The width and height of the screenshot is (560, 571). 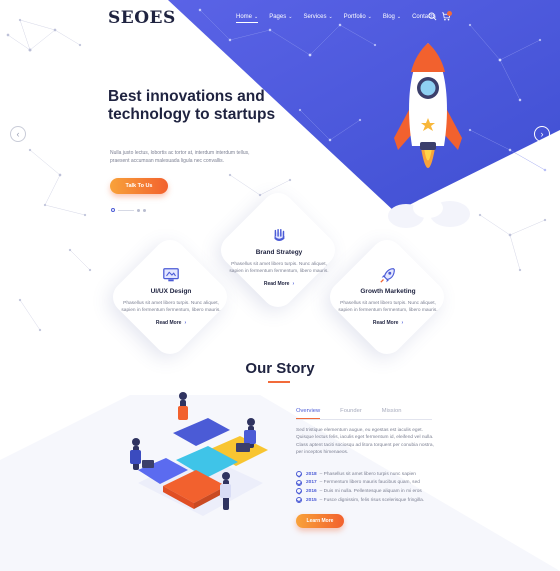 I want to click on search-icon, so click(x=432, y=16).